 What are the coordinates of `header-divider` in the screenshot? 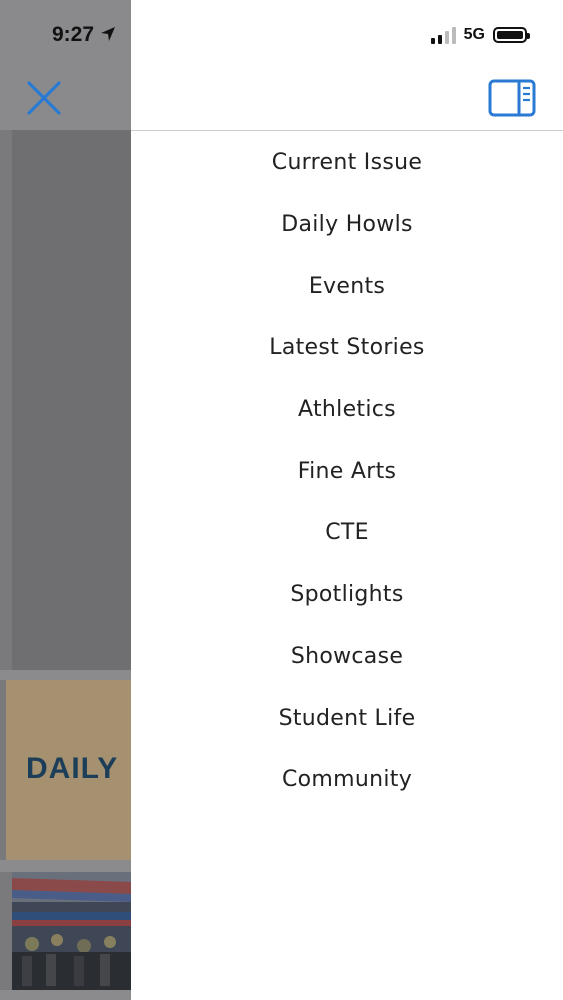 It's located at (347, 130).